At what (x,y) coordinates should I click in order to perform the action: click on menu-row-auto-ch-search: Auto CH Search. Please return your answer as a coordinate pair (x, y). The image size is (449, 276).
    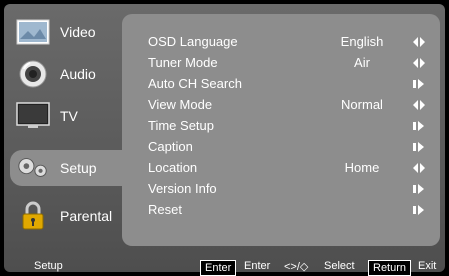
    Looking at the image, I should click on (281, 84).